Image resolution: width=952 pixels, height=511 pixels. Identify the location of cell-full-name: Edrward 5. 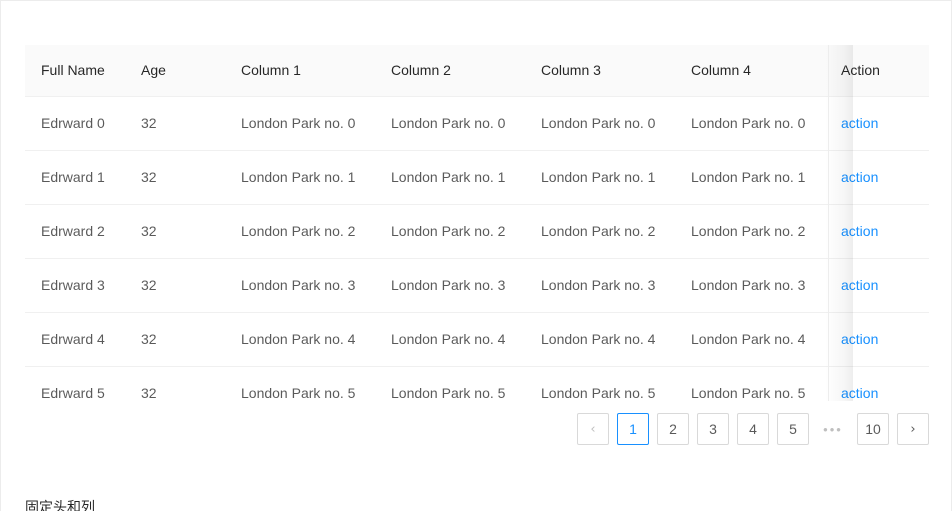
(75, 383).